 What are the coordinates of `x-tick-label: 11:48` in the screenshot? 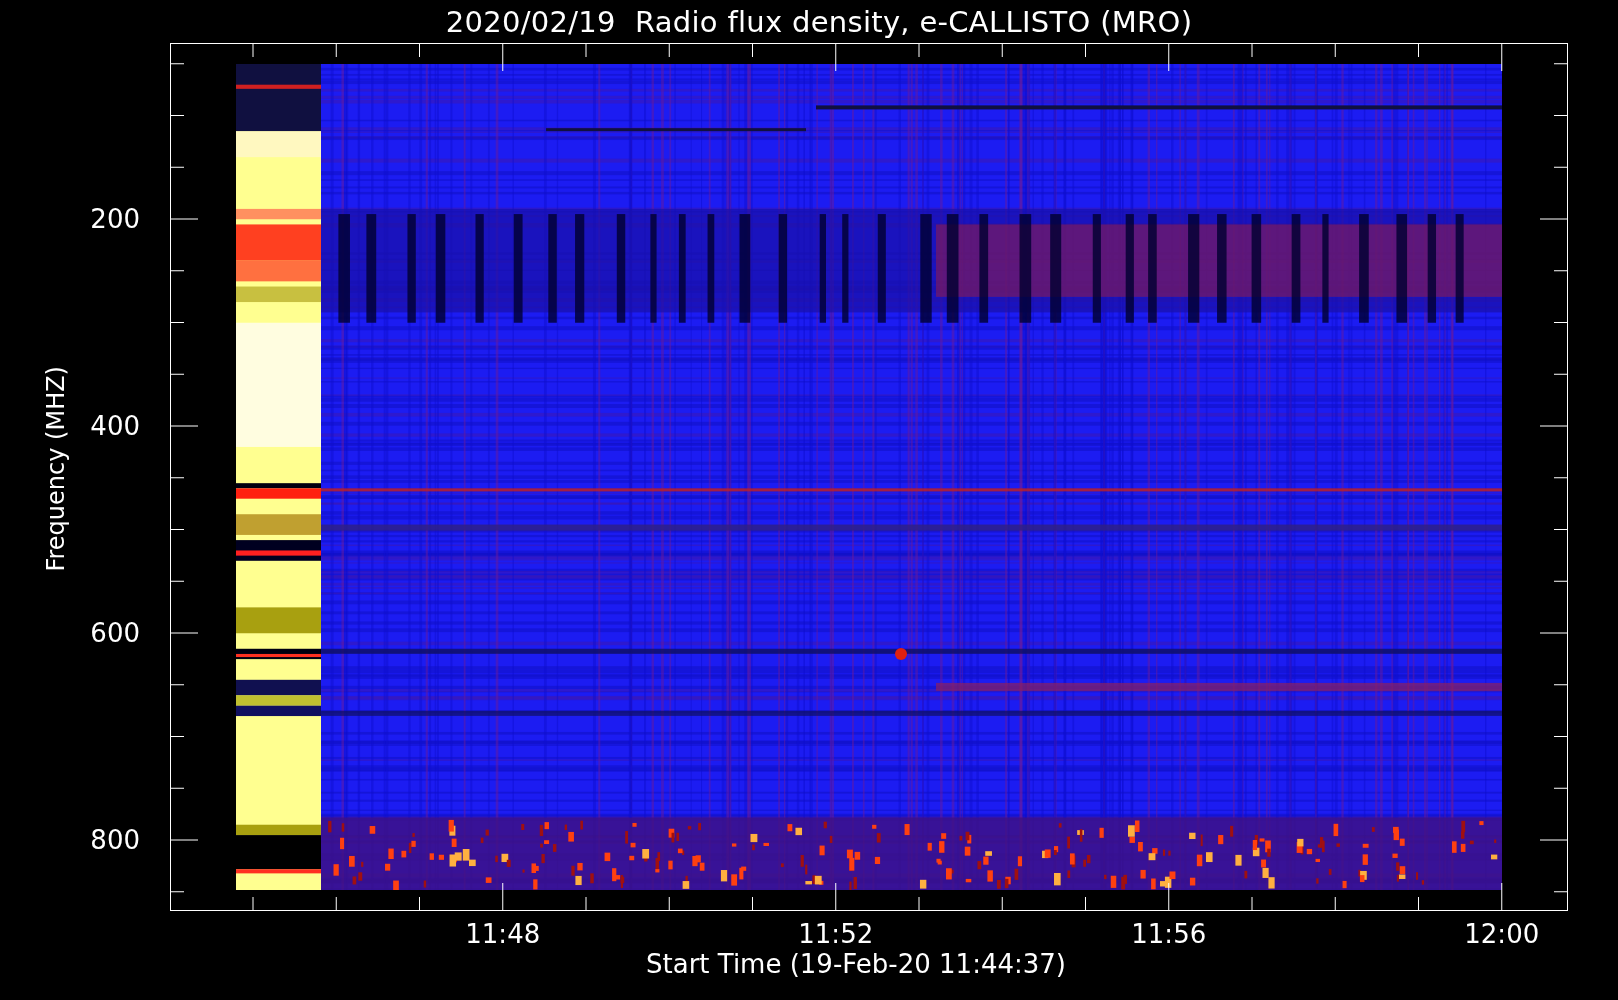 It's located at (503, 934).